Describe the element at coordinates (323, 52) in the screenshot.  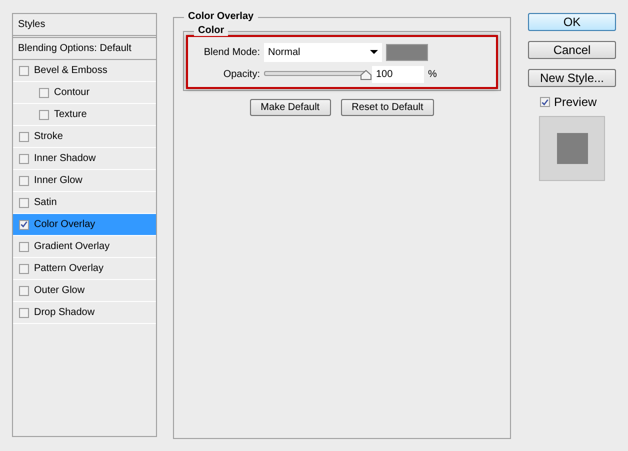
I see `blend-mode-dropdown: Normal` at that location.